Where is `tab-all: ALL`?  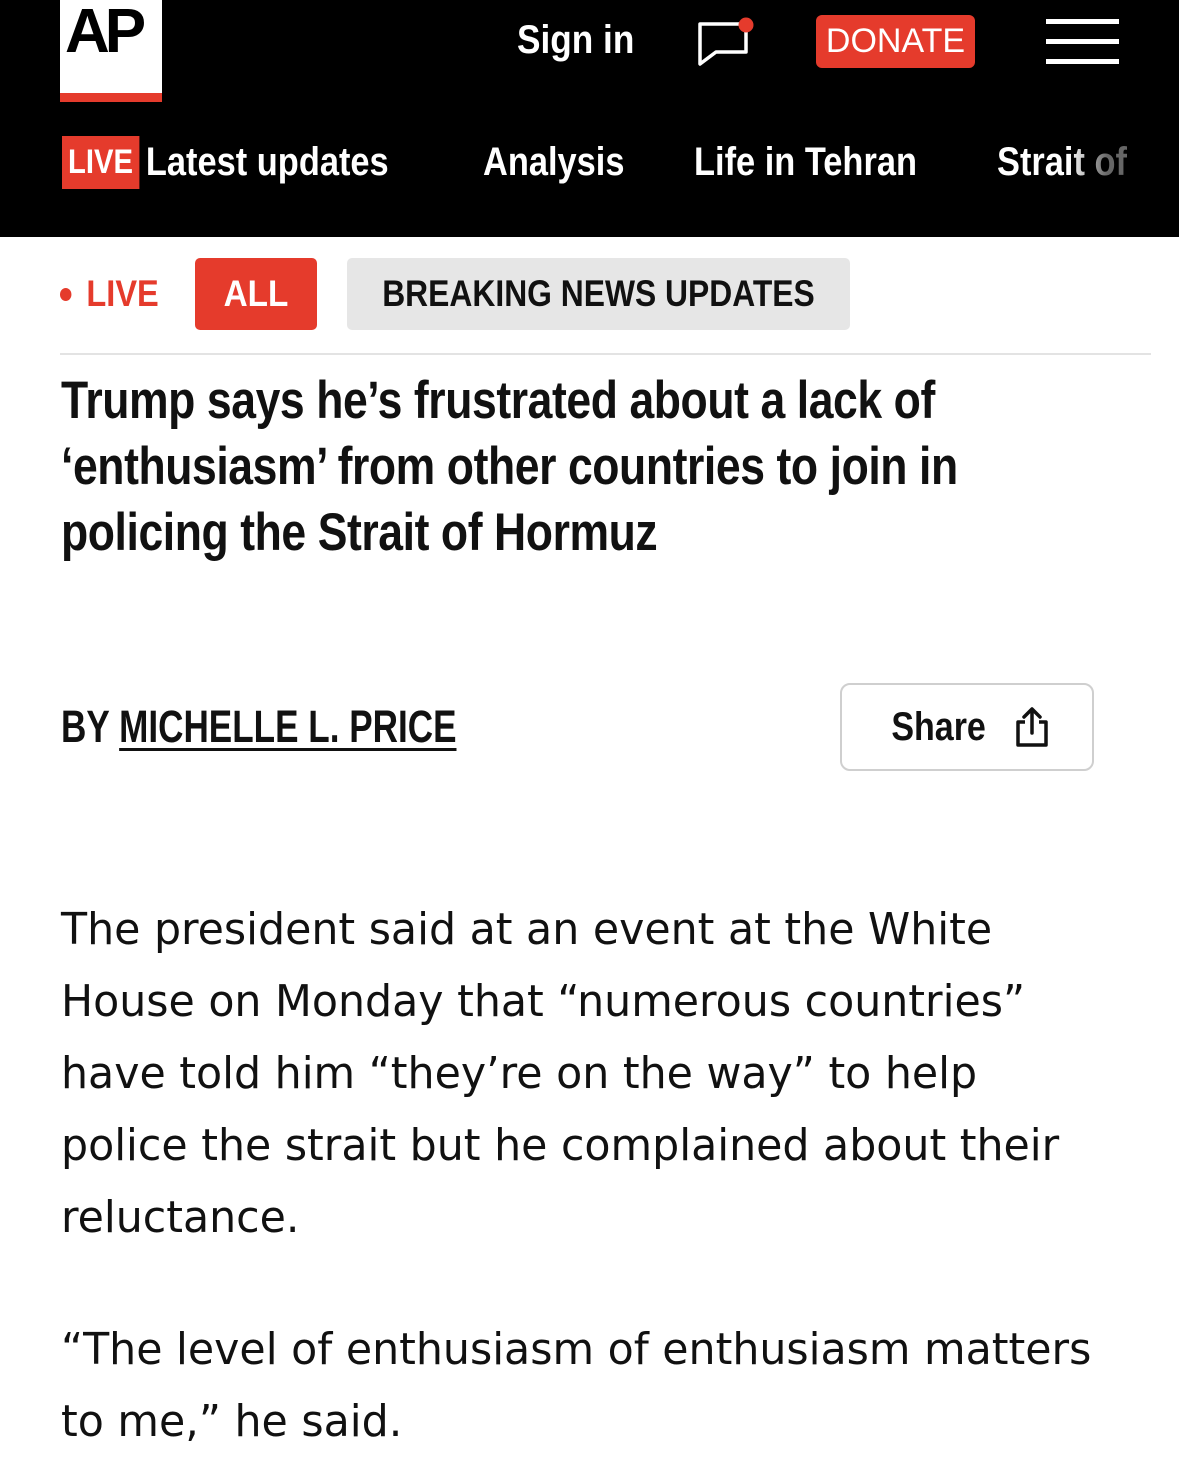 tab-all: ALL is located at coordinates (256, 294).